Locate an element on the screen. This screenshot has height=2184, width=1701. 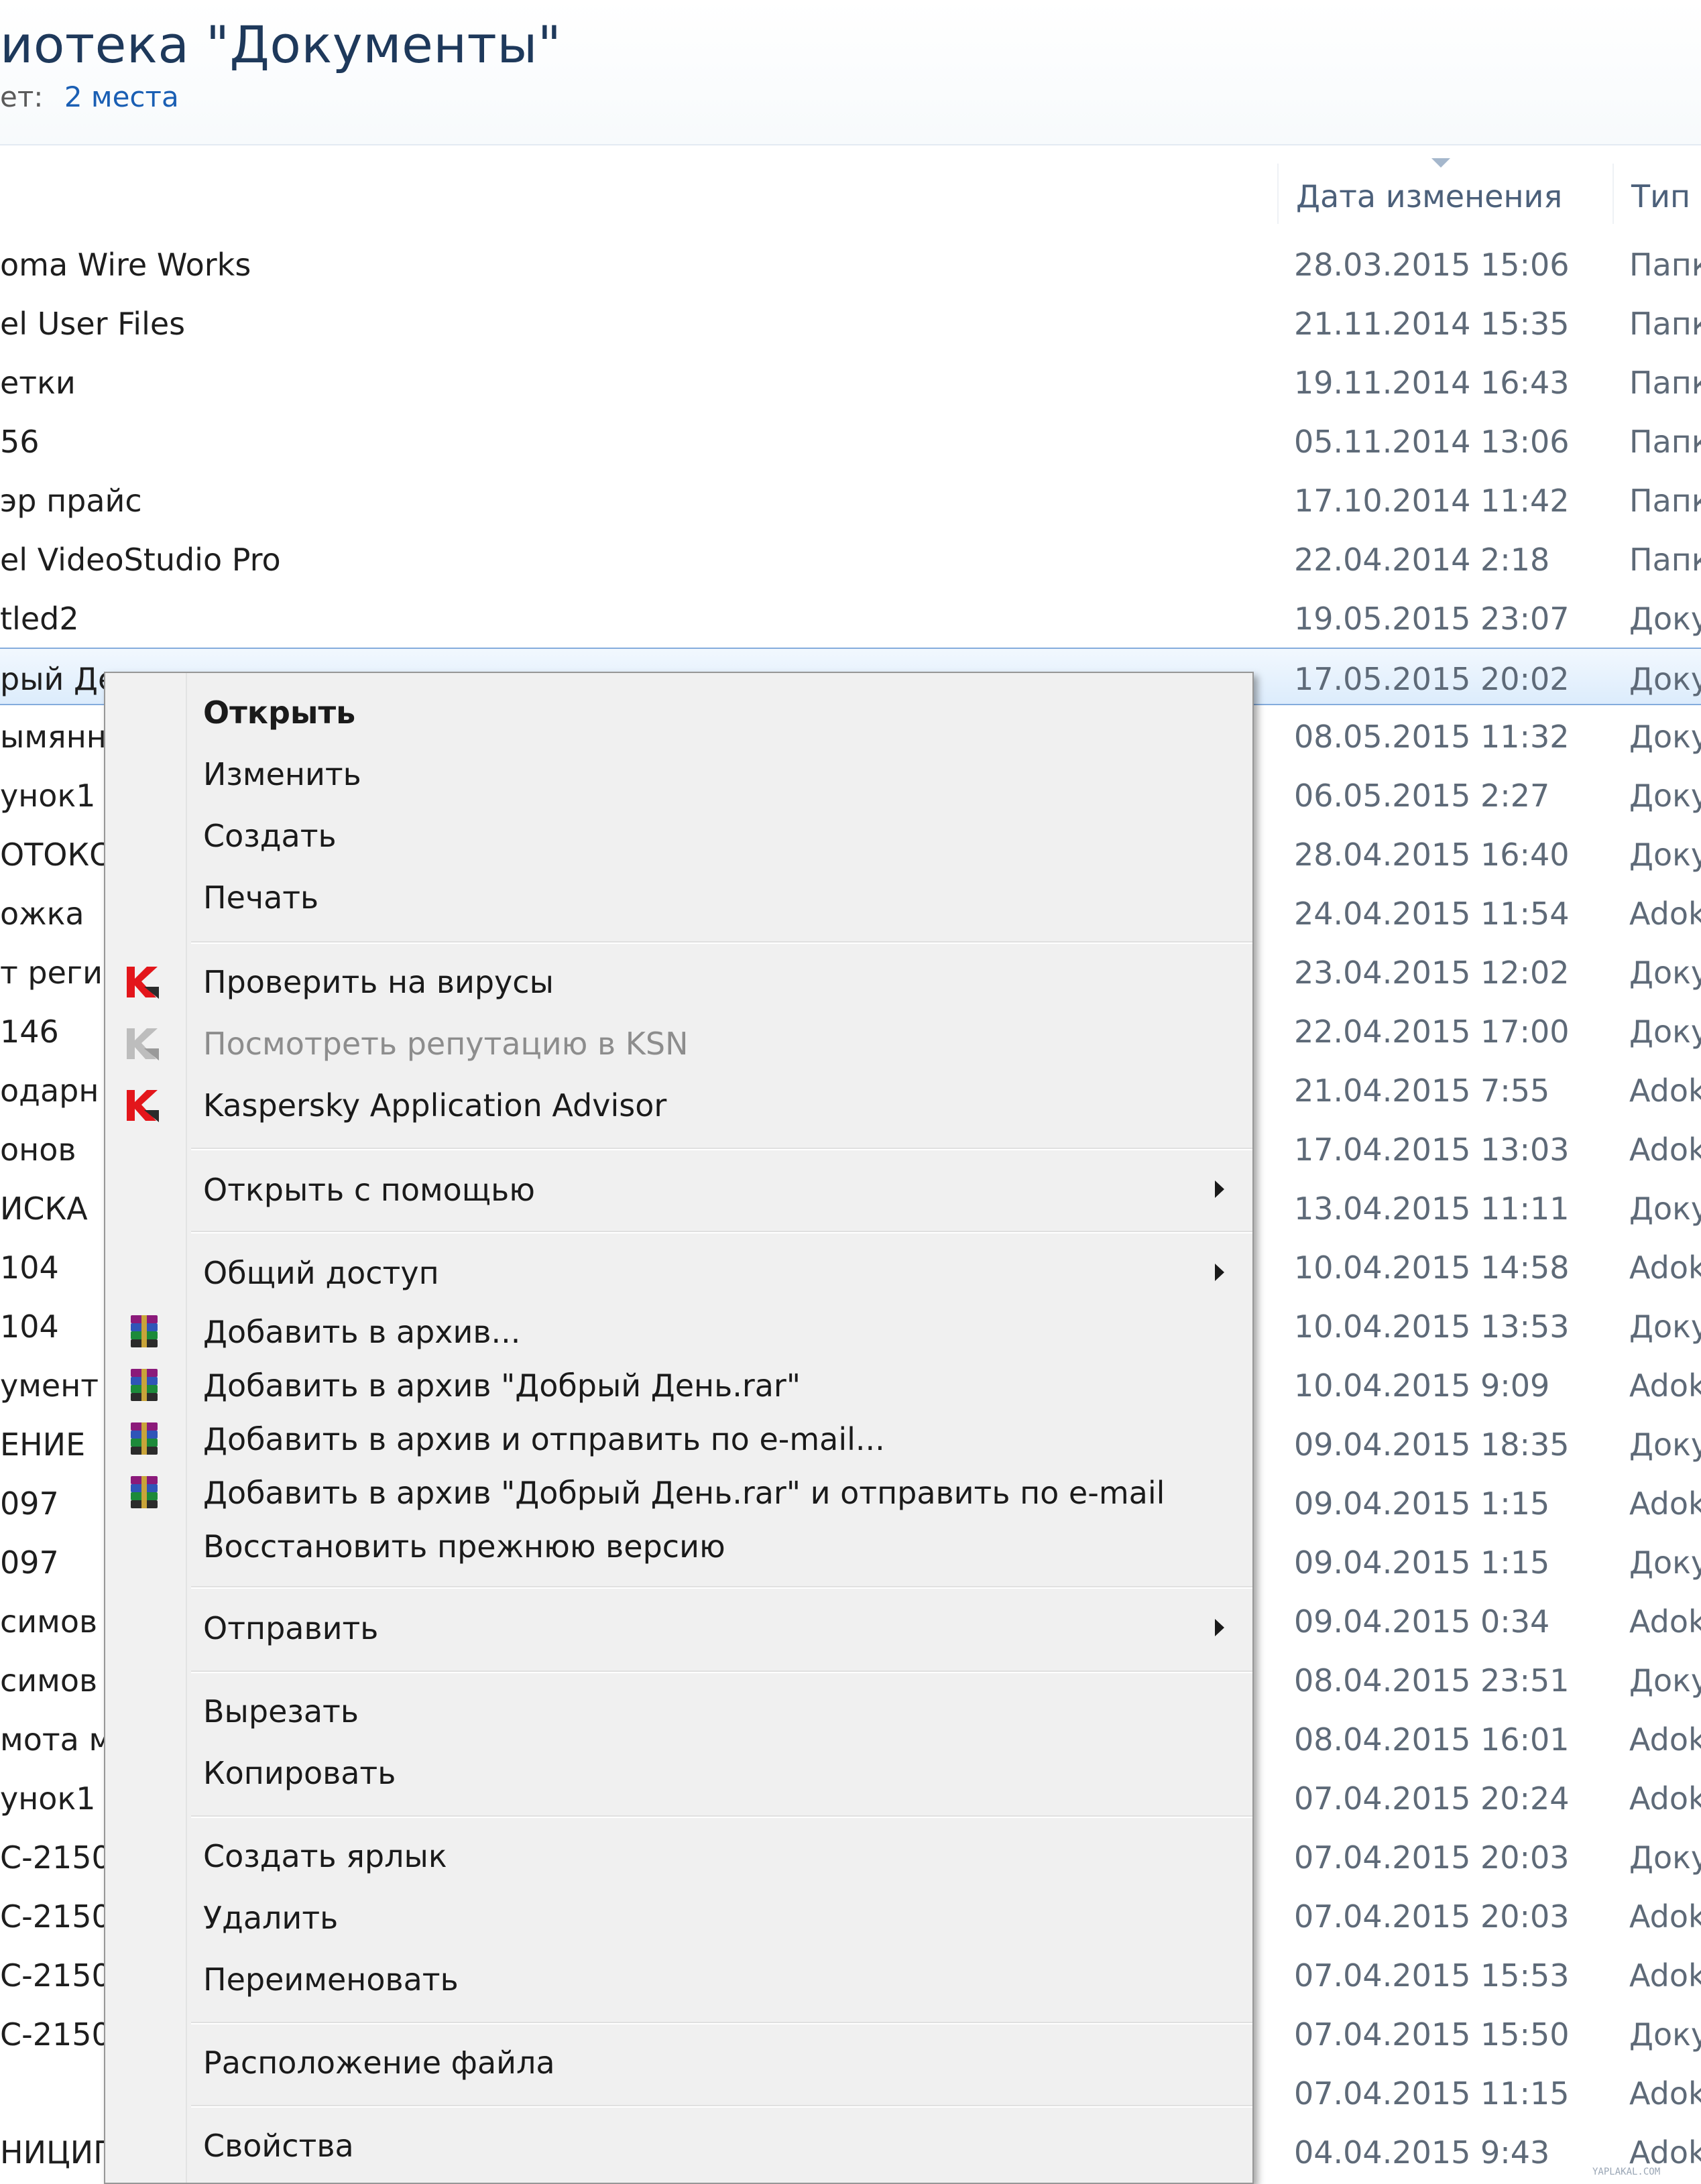
menu-item-restore-previous: Восстановить прежнюю версию is located at coordinates (678, 1546).